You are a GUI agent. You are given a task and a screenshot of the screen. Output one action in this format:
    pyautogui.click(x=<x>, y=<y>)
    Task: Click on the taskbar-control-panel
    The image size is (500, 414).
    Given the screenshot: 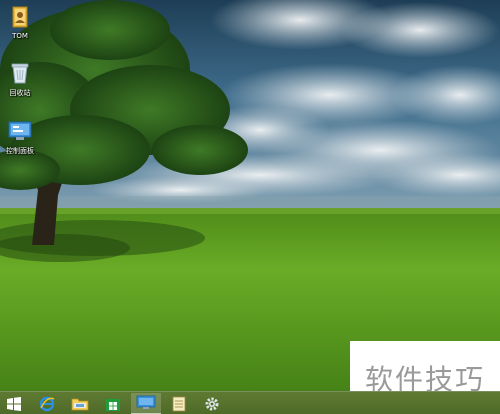 What is the action you would take?
    pyautogui.click(x=146, y=403)
    